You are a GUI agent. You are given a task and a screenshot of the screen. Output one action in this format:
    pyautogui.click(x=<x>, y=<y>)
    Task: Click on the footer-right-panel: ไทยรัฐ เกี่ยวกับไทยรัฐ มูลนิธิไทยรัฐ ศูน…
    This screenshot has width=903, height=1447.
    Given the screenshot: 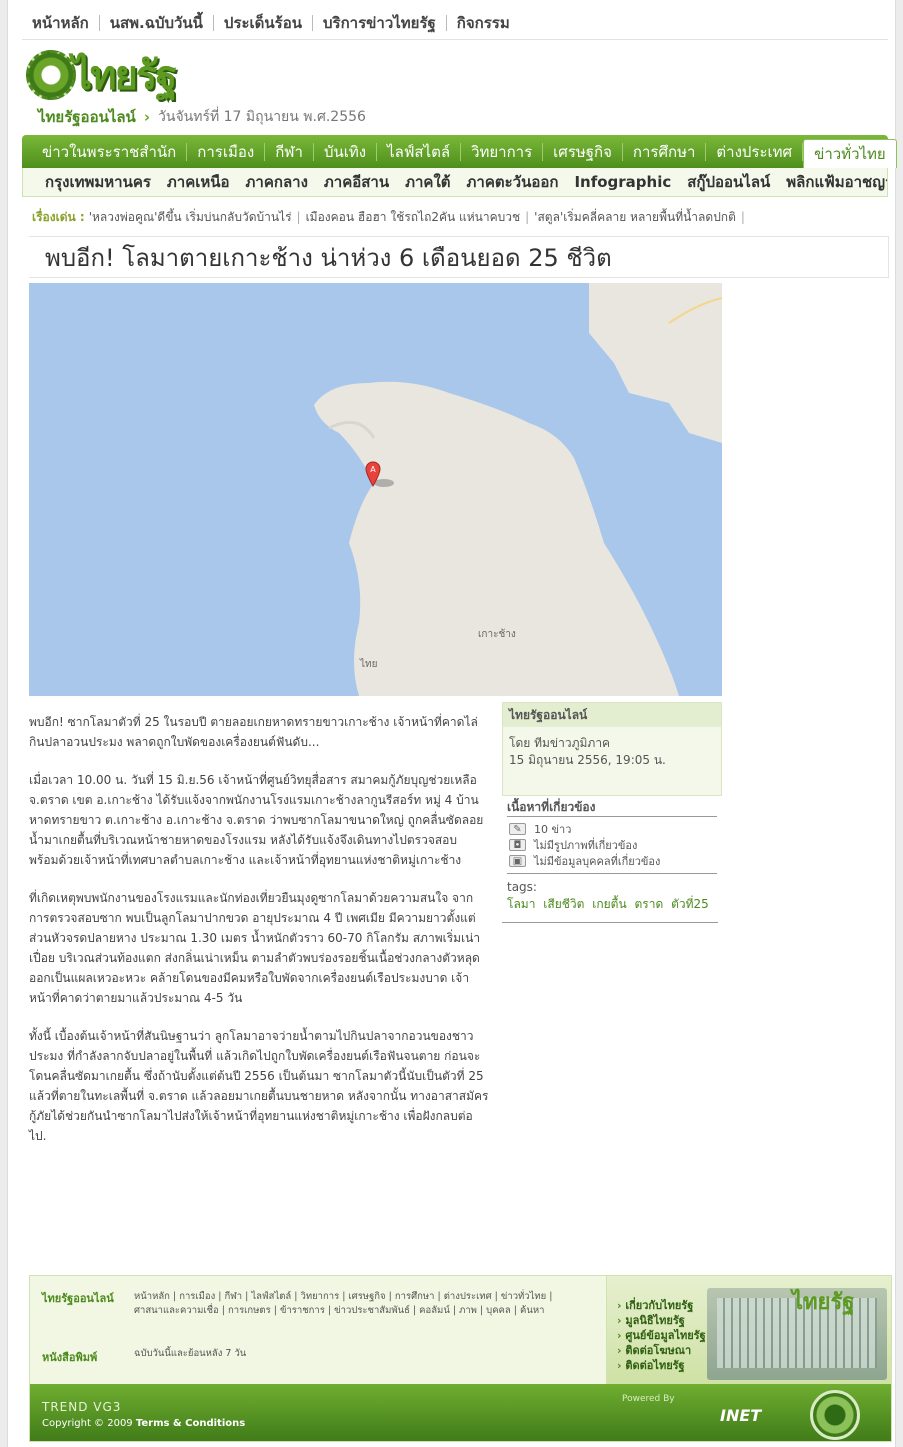 What is the action you would take?
    pyautogui.click(x=748, y=1330)
    